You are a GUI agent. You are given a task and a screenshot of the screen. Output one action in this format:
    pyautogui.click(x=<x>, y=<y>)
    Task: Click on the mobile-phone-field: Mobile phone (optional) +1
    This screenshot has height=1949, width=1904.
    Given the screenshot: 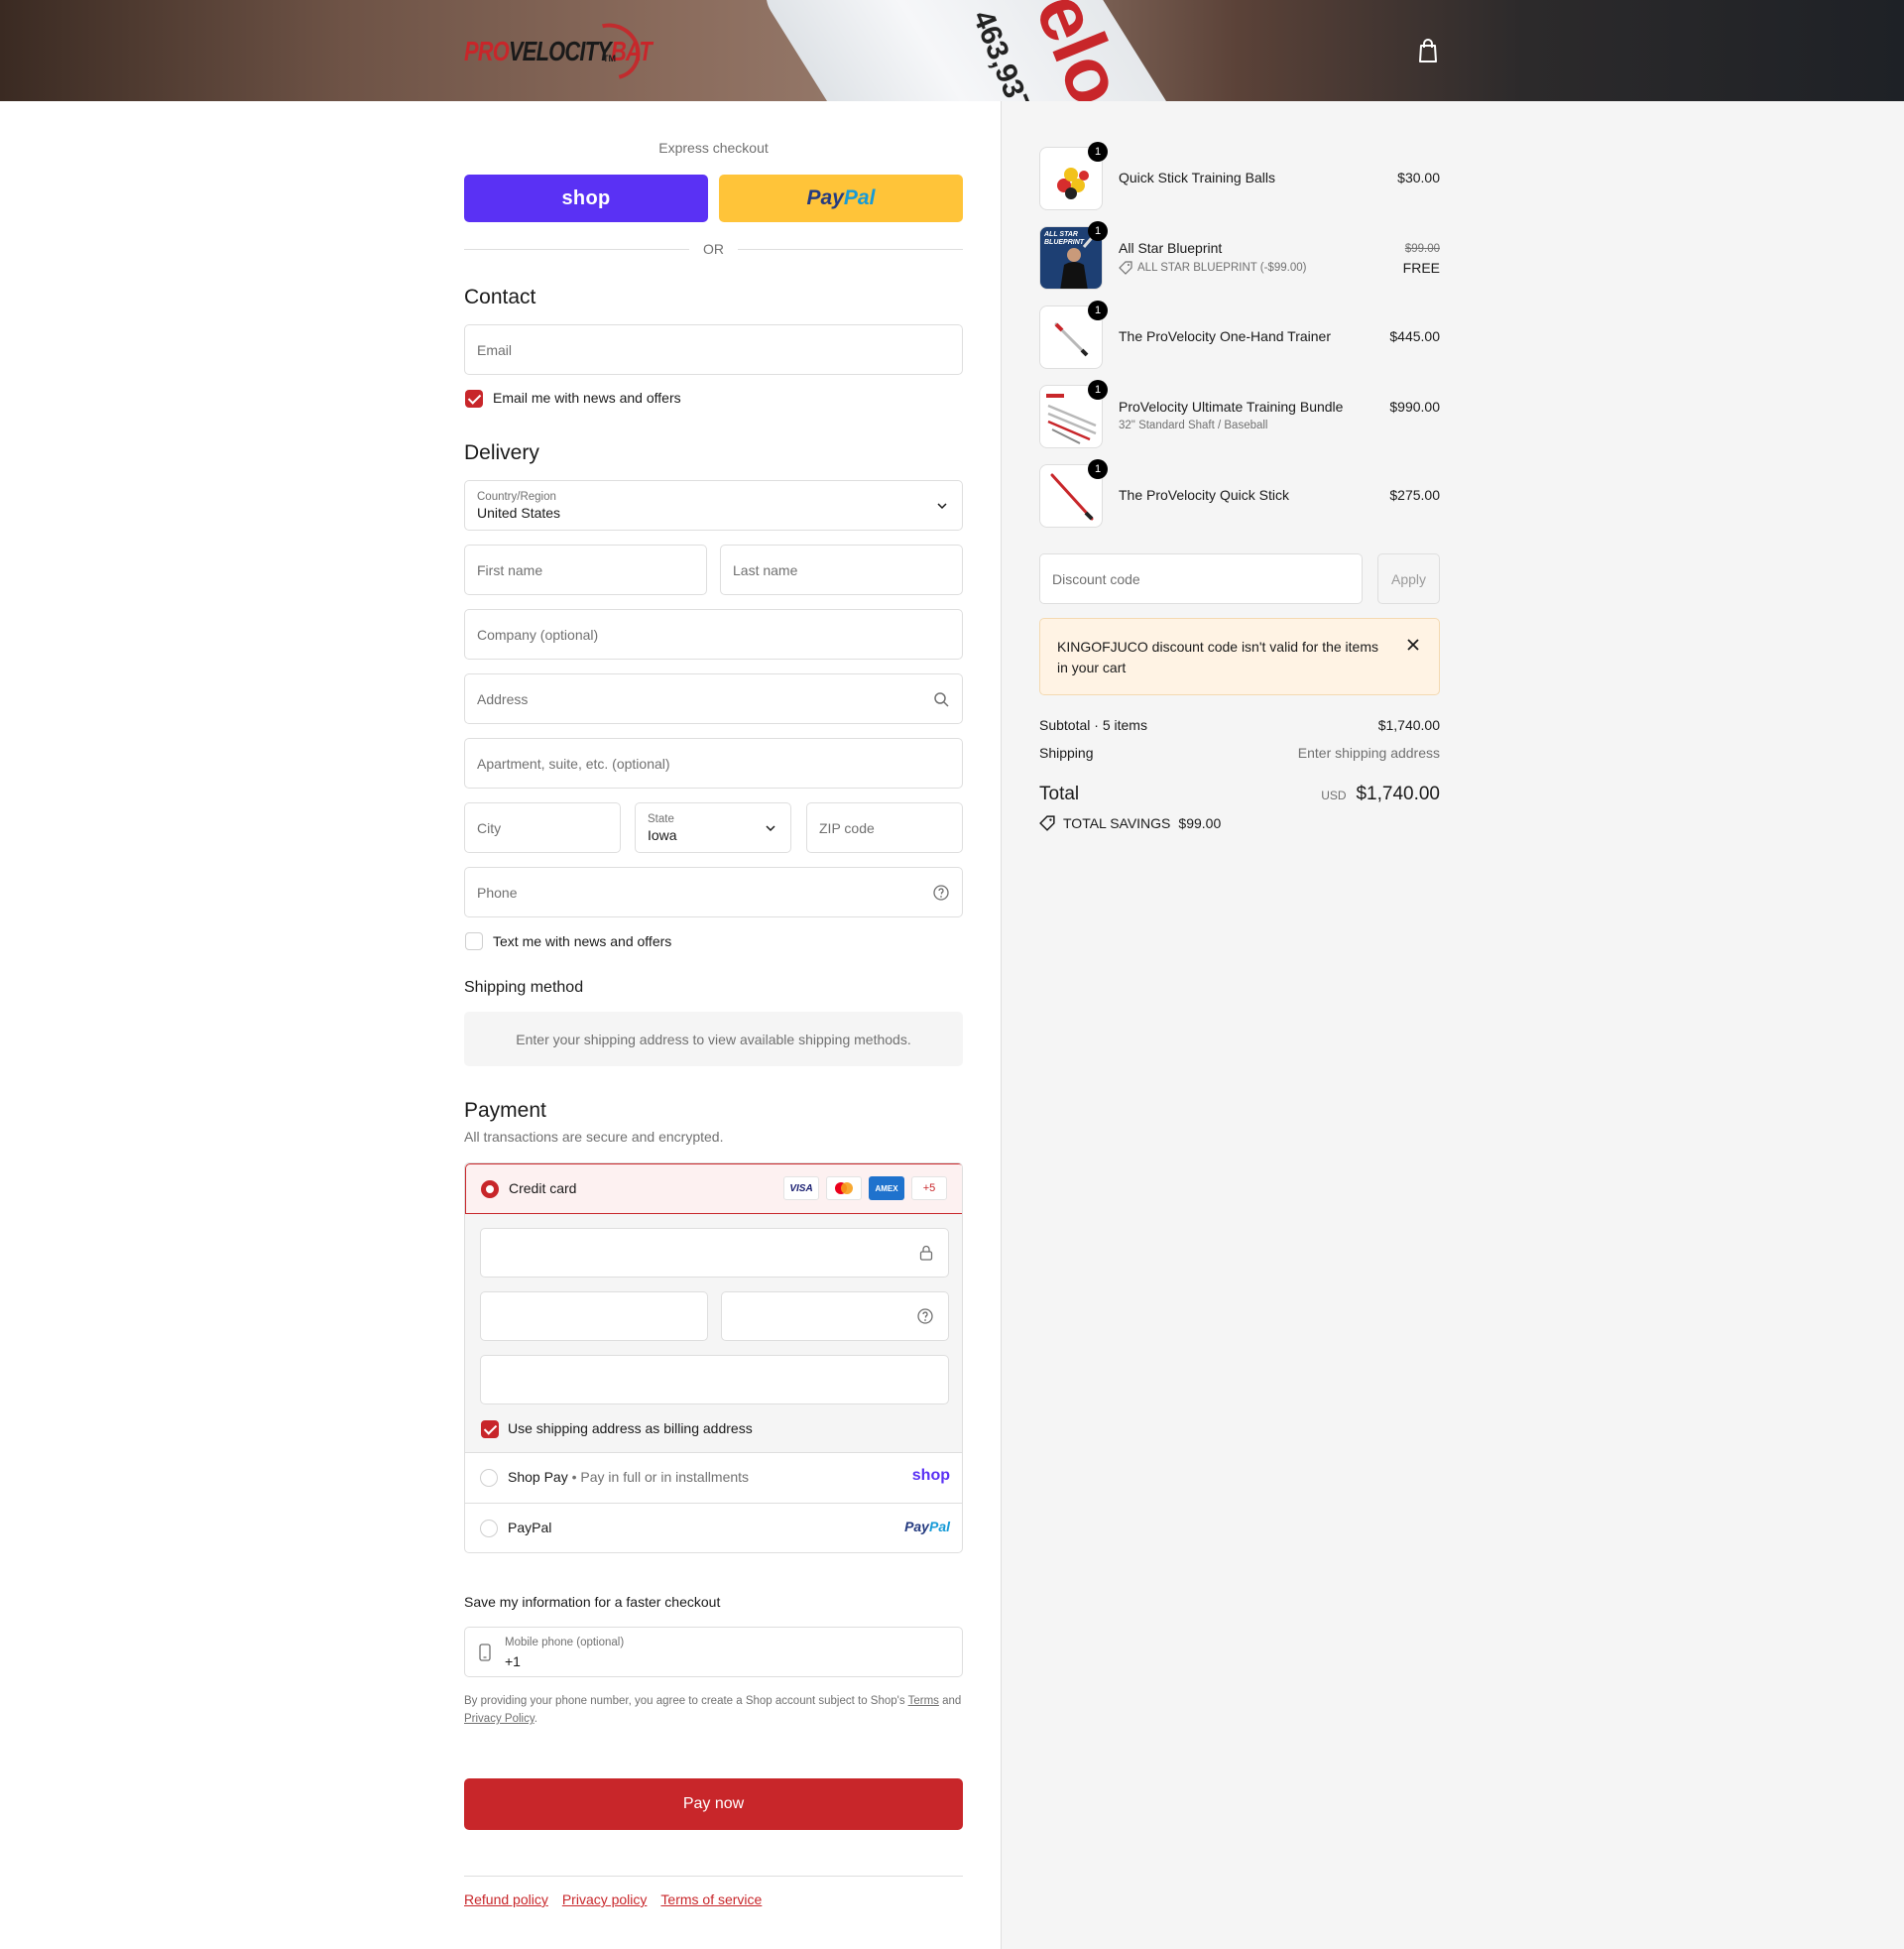 What is the action you would take?
    pyautogui.click(x=713, y=1652)
    